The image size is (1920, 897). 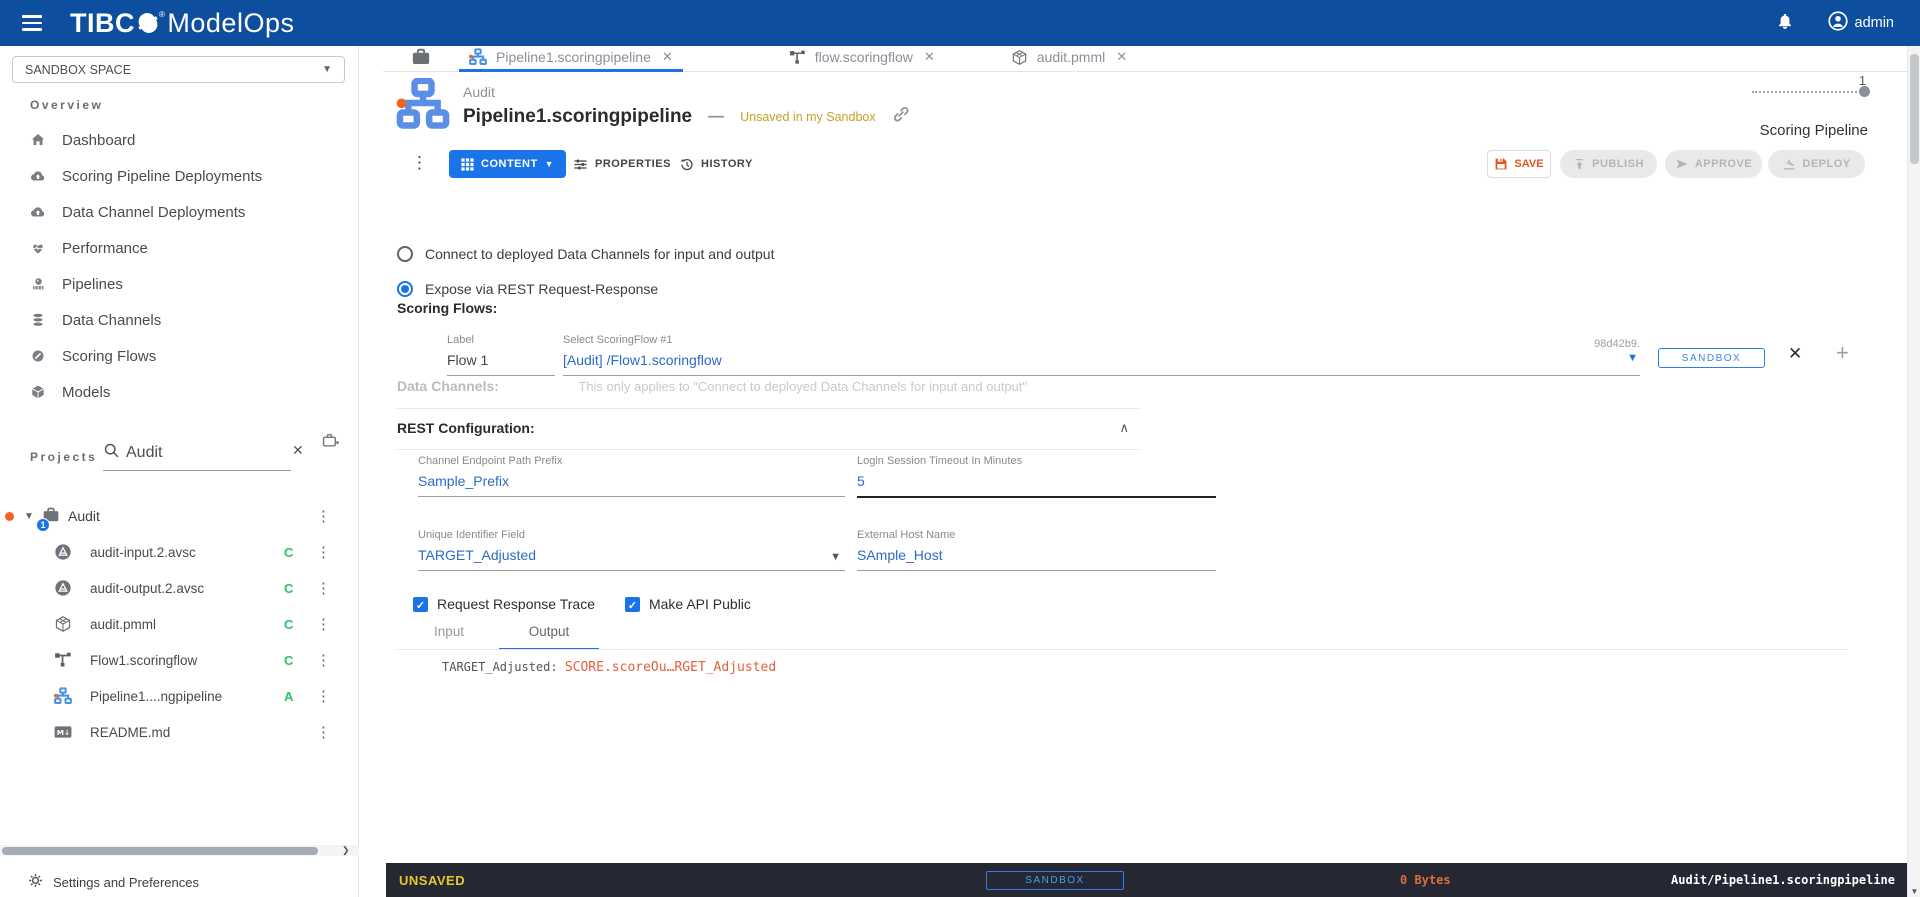 What do you see at coordinates (144, 453) in the screenshot?
I see `project-search-input: Audit` at bounding box center [144, 453].